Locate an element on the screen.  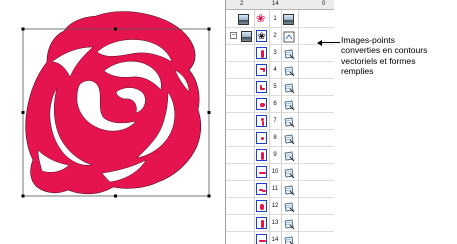
table-row: 4 is located at coordinates (280, 70).